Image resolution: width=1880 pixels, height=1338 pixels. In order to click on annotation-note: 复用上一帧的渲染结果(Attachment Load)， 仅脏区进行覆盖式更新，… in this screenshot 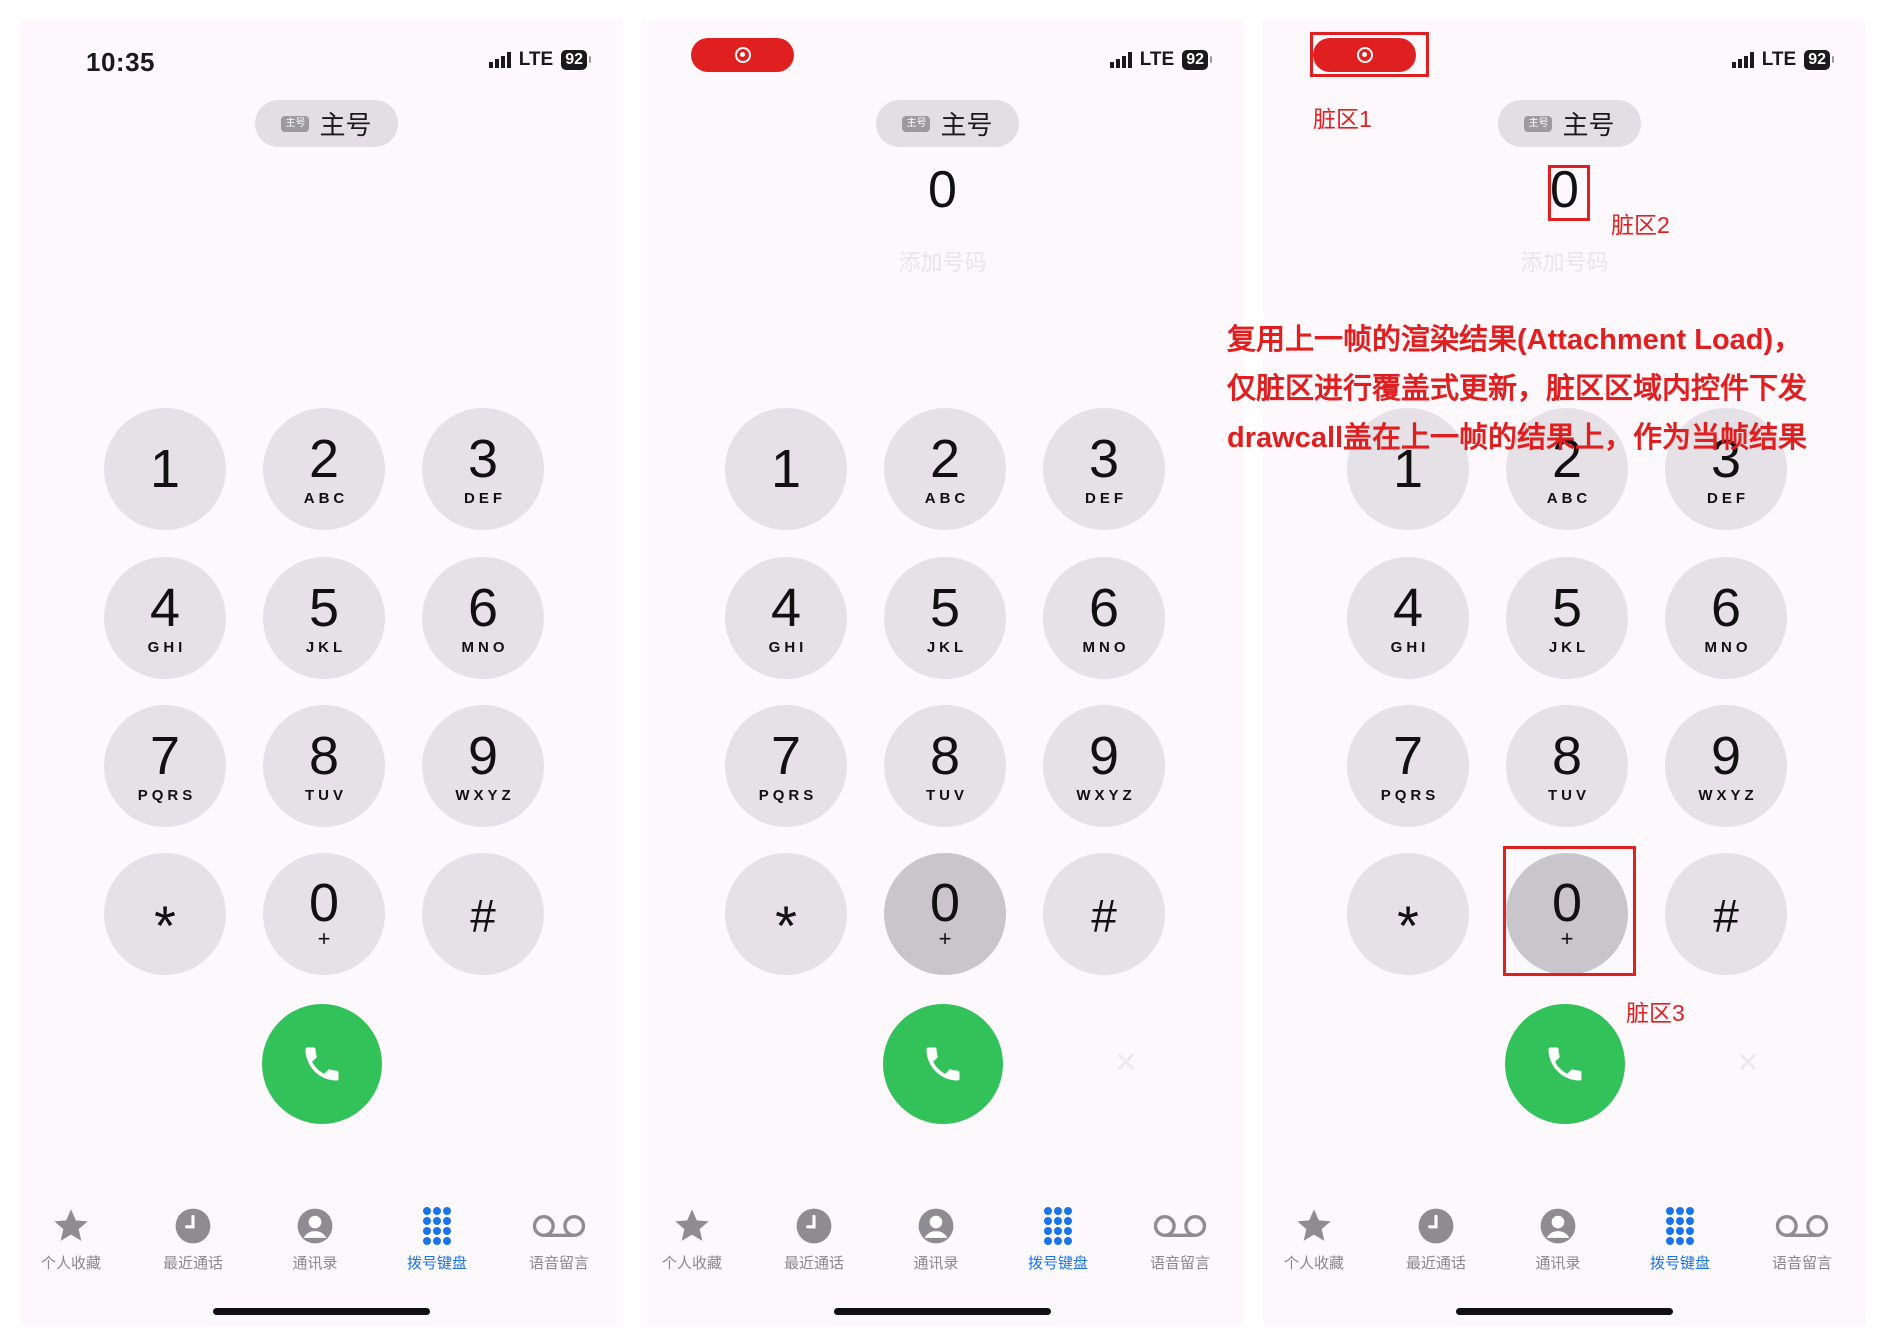, I will do `click(1532, 389)`.